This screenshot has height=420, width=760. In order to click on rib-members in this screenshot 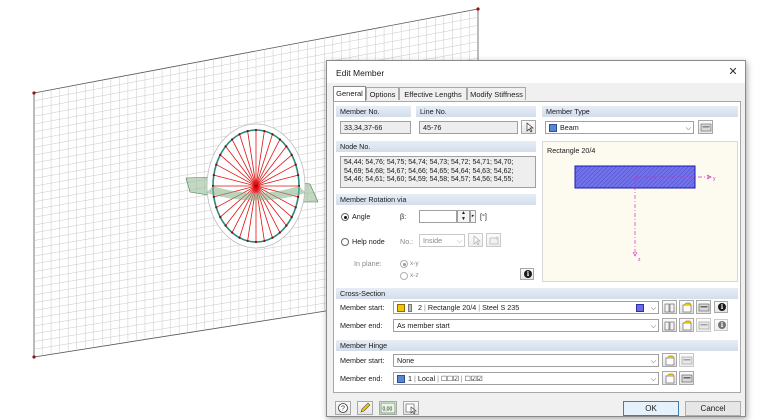, I will do `click(256, 186)`.